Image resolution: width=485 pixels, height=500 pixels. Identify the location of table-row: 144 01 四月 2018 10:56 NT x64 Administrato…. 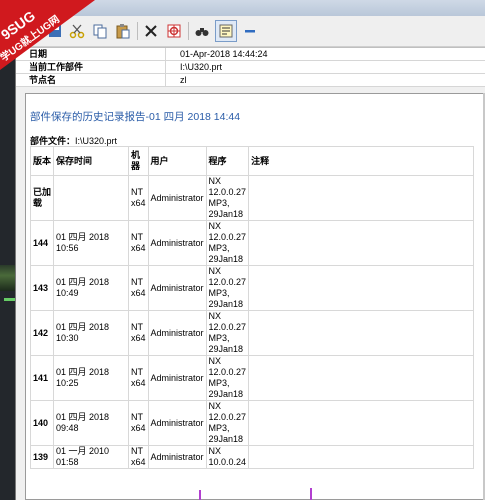
(252, 243).